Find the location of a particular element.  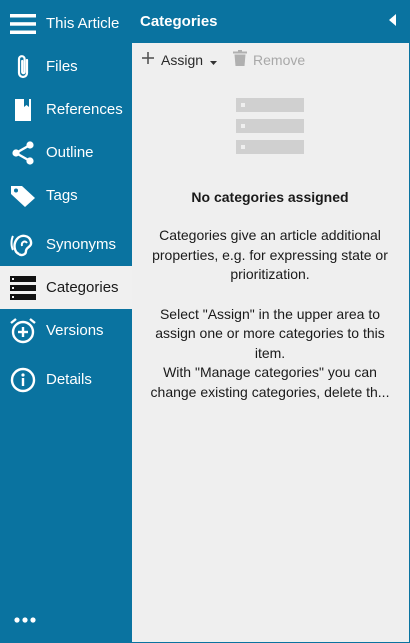

empty-state-title: No categories assigned is located at coordinates (270, 197).